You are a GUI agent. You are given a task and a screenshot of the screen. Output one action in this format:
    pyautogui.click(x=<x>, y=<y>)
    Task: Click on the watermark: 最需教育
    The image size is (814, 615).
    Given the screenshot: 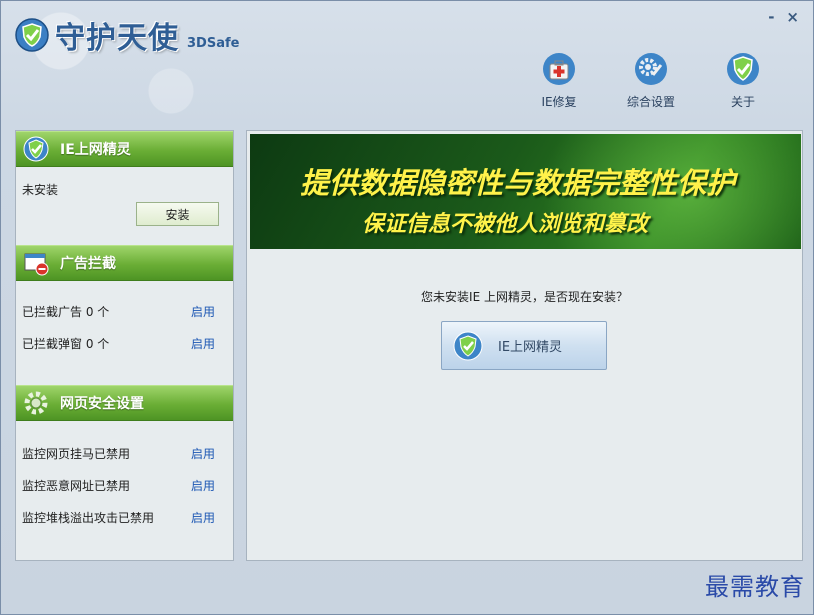 What is the action you would take?
    pyautogui.click(x=755, y=587)
    